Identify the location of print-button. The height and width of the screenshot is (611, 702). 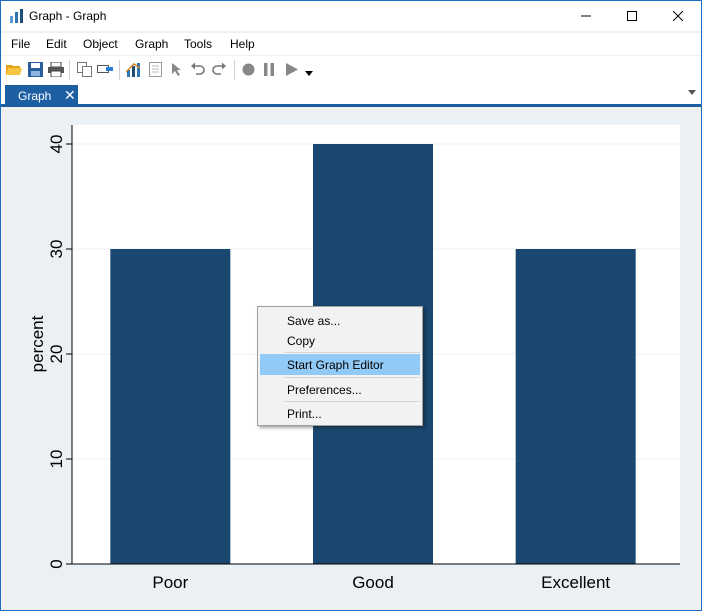
(56, 69).